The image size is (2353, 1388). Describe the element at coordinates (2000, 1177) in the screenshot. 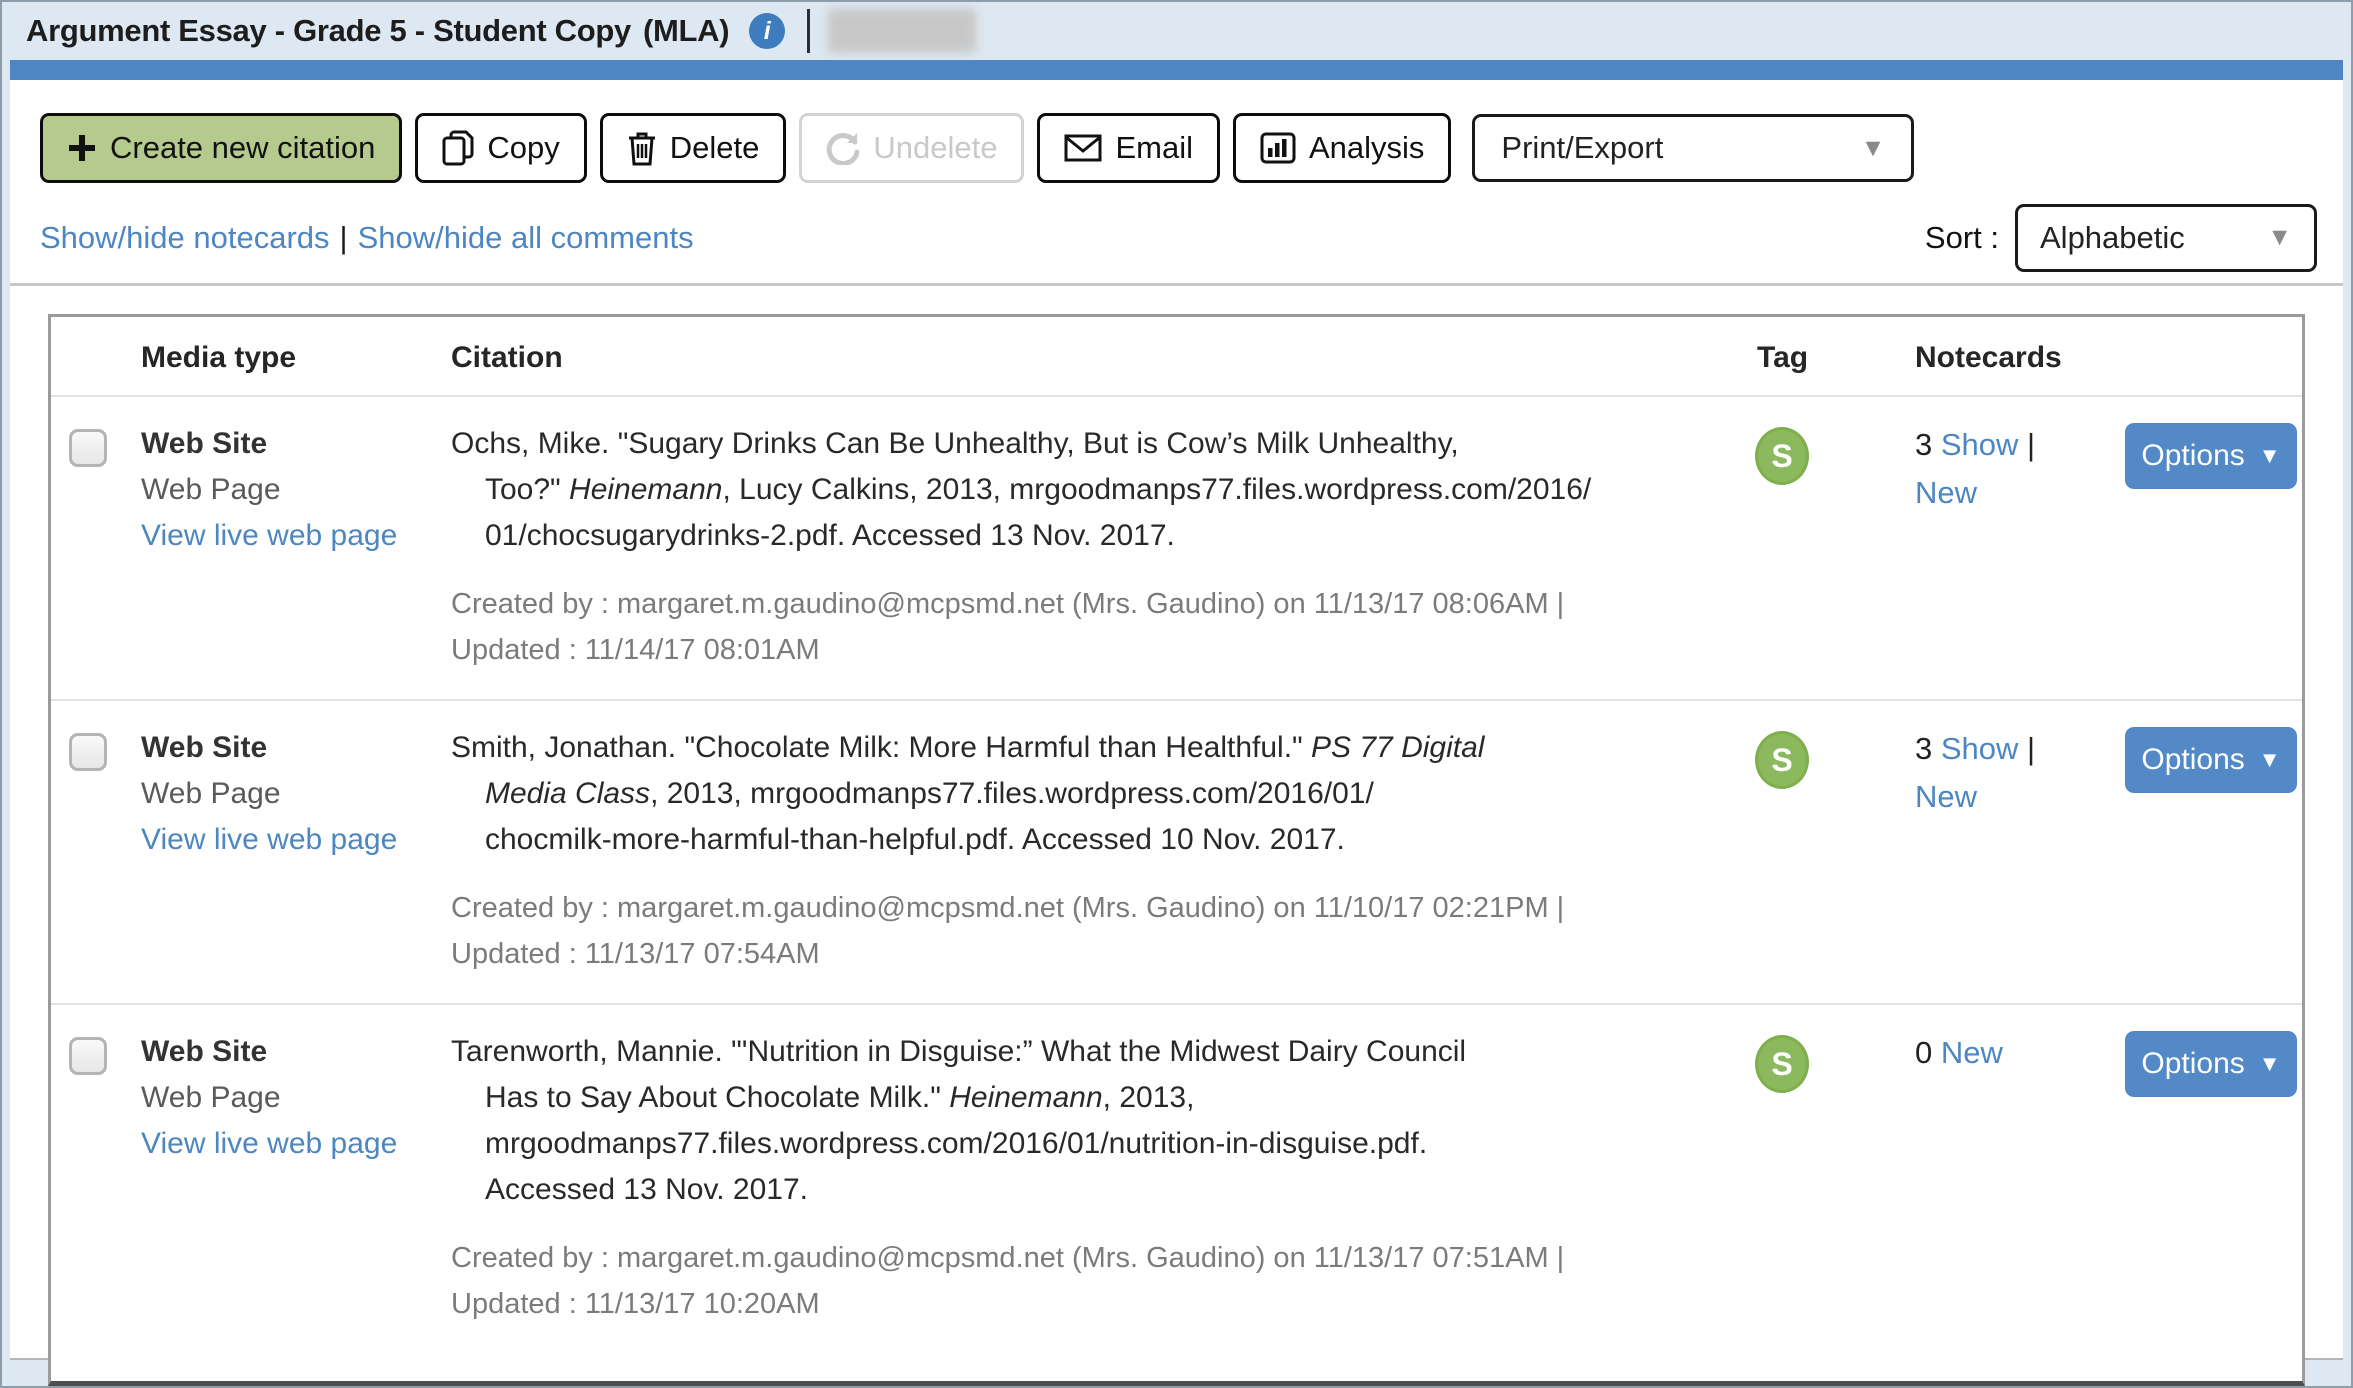

I see `notecards-cell: 0 New` at that location.